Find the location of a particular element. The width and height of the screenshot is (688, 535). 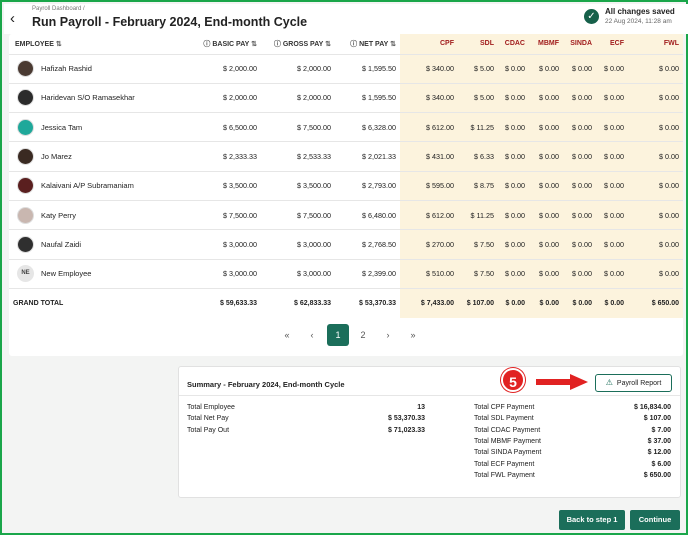

employee-name: Katy Perry is located at coordinates (58, 215).